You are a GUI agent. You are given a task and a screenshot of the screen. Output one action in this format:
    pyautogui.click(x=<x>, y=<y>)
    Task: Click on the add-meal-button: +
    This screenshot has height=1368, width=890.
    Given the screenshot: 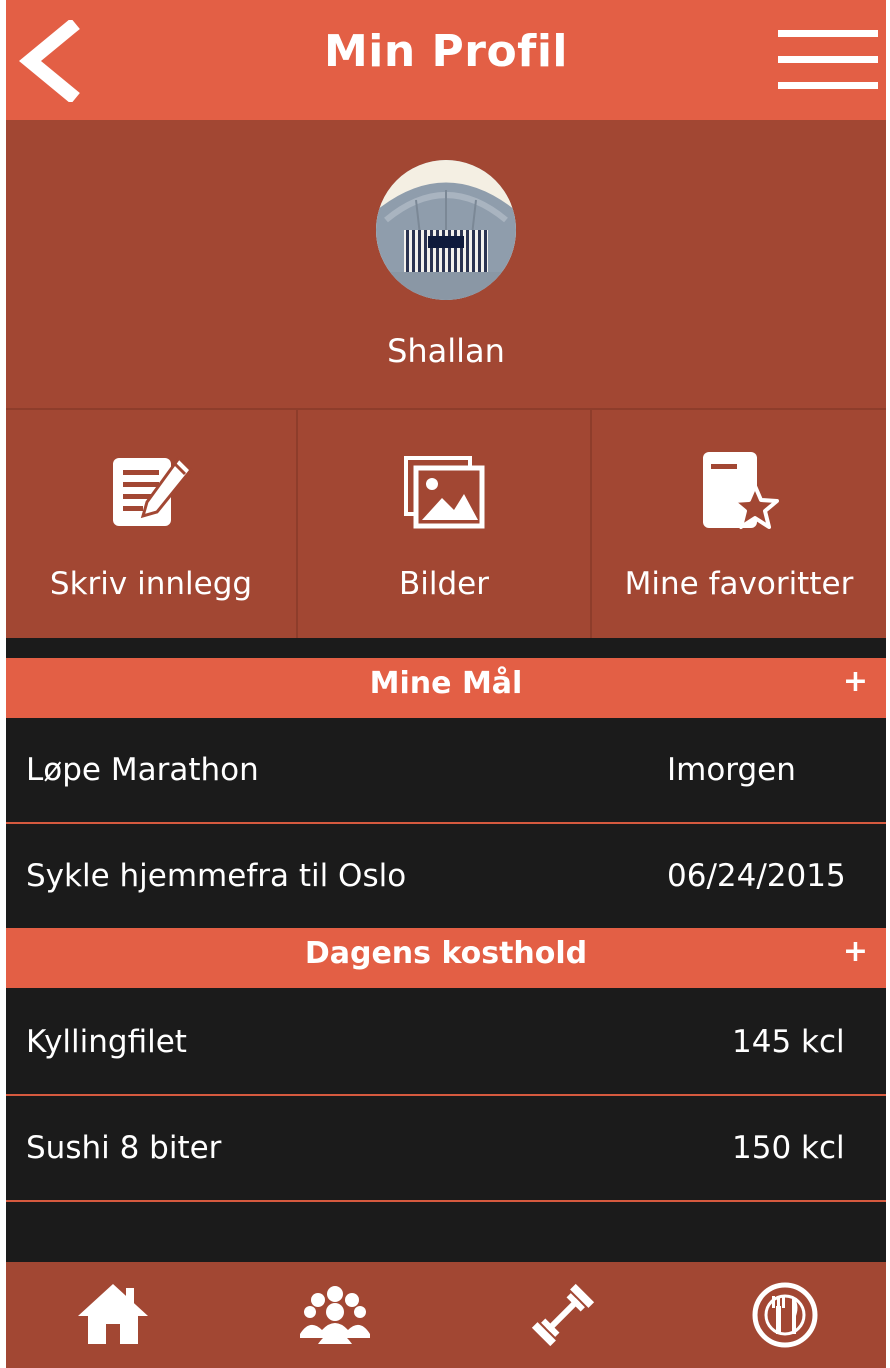 What is the action you would take?
    pyautogui.click(x=855, y=951)
    